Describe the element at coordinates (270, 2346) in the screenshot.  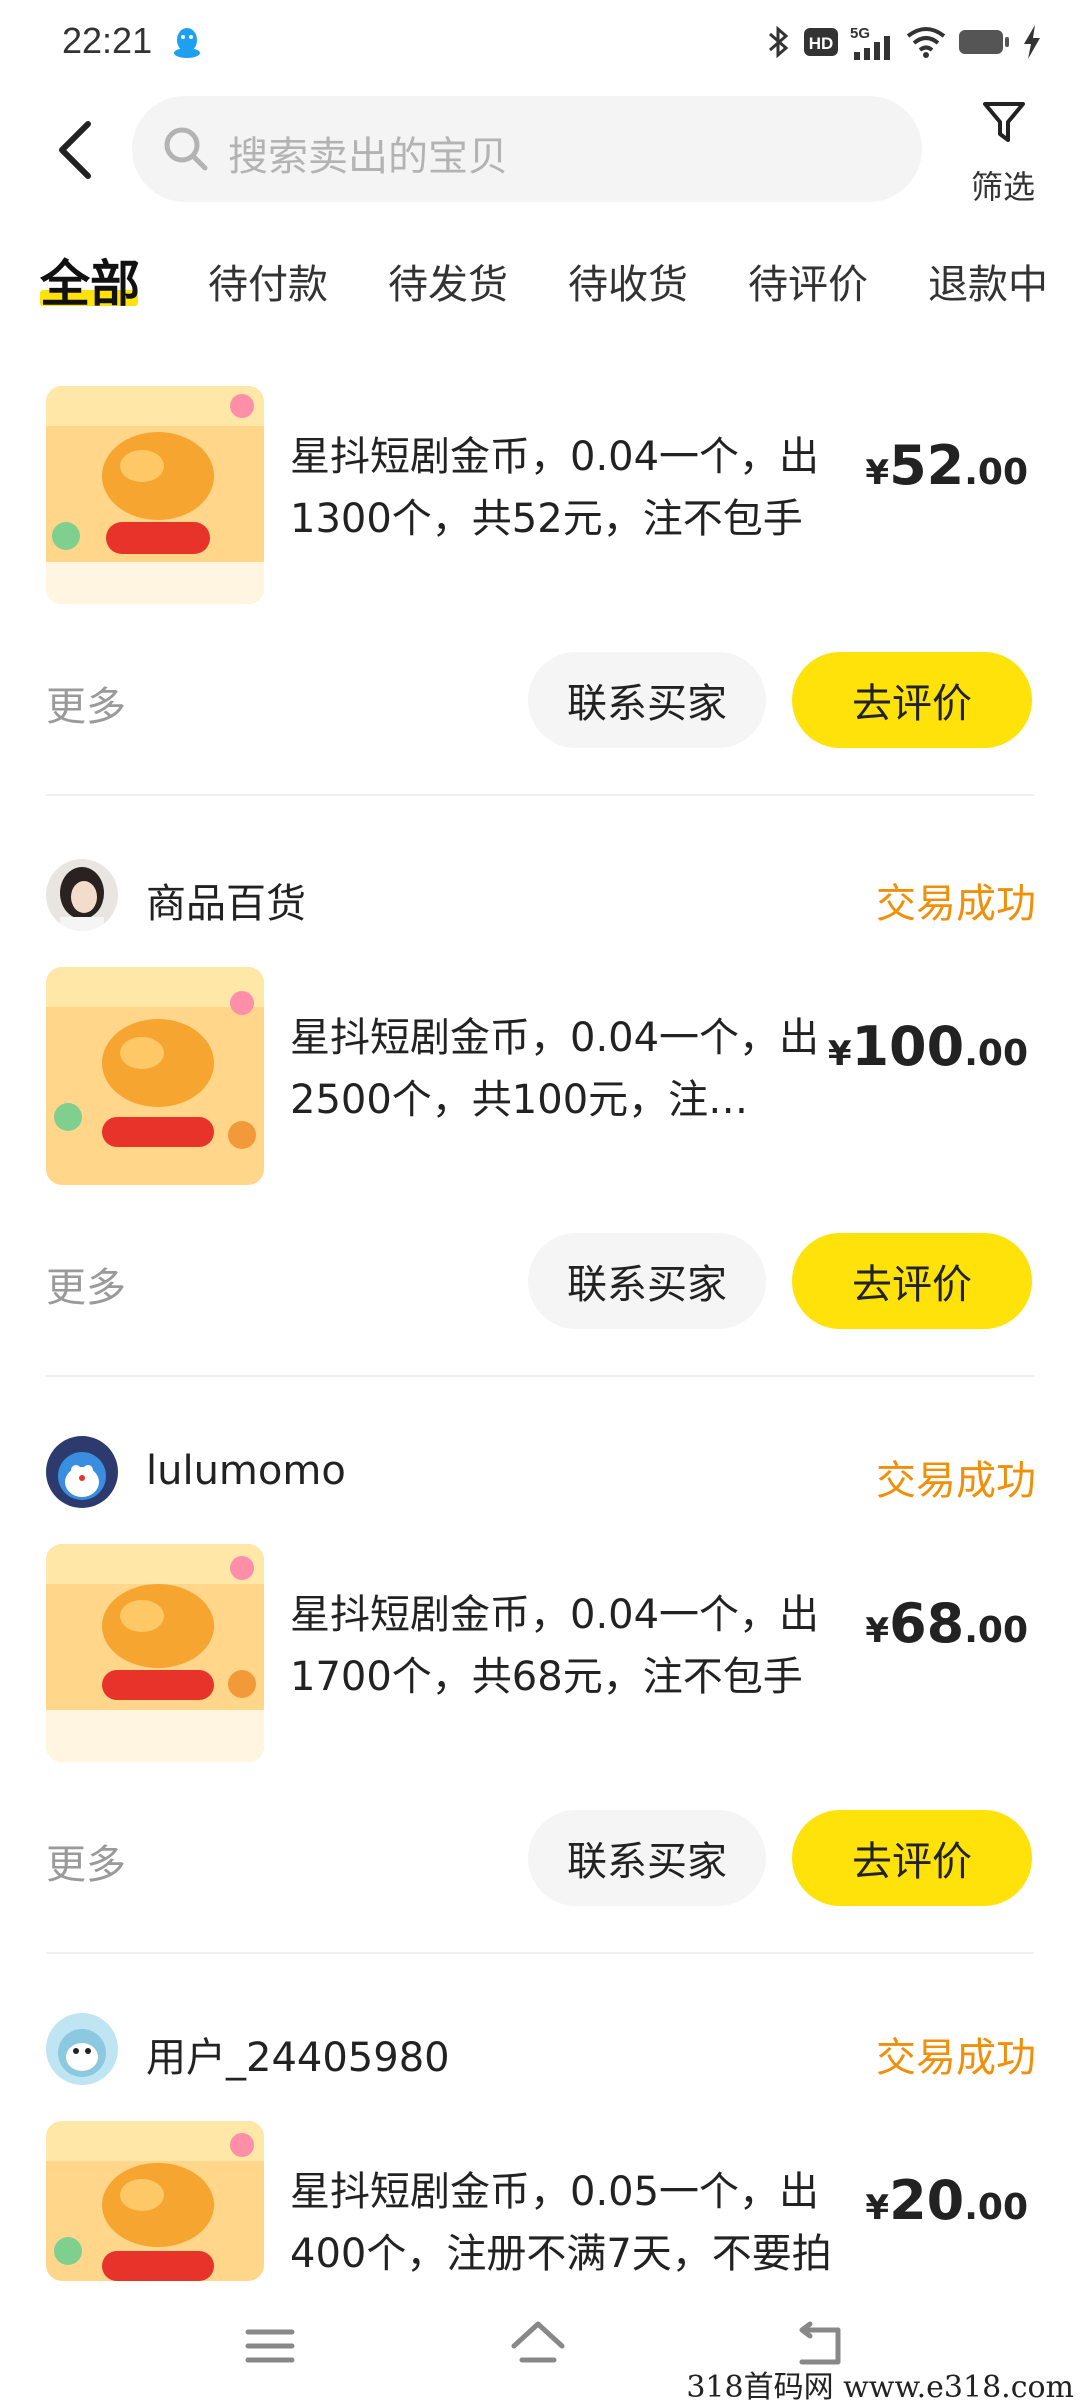
I see `menu-icon` at that location.